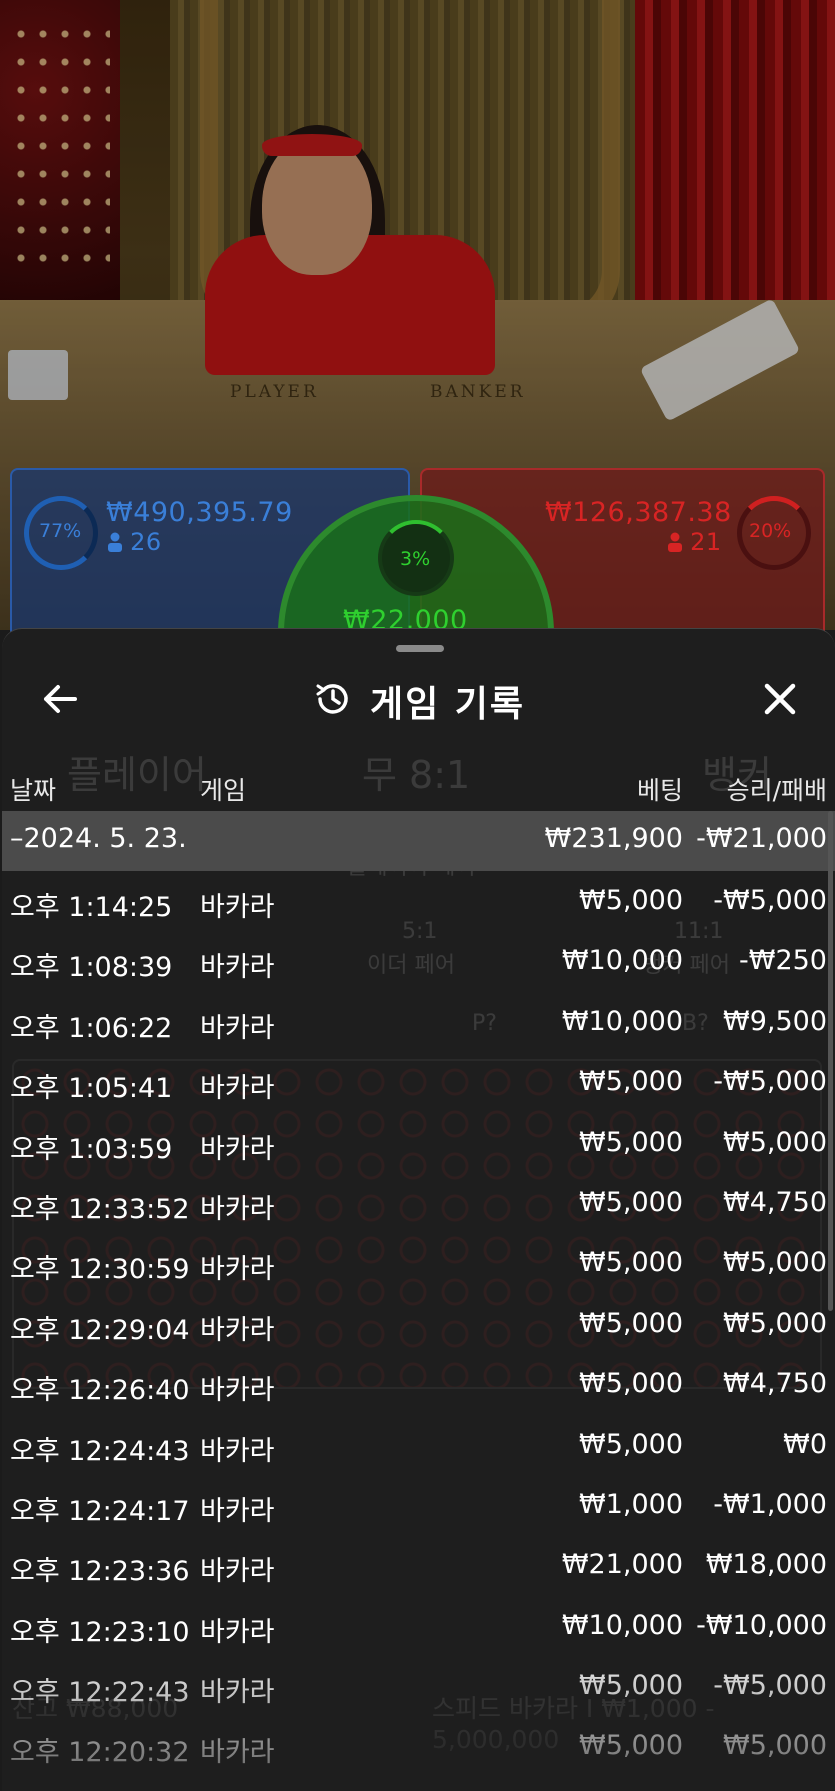 This screenshot has width=835, height=1791. What do you see at coordinates (91, 968) in the screenshot?
I see `row-time: 오후 1:08:39` at bounding box center [91, 968].